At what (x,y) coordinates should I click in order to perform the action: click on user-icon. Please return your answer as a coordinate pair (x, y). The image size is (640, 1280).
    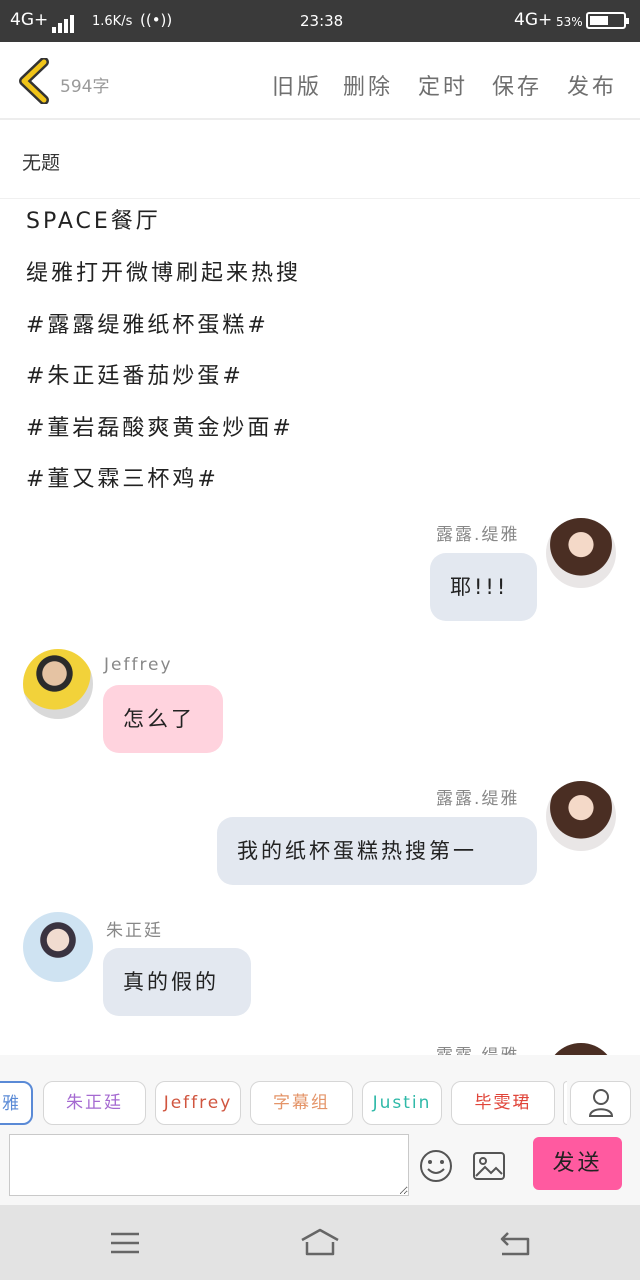
    Looking at the image, I should click on (600, 1103).